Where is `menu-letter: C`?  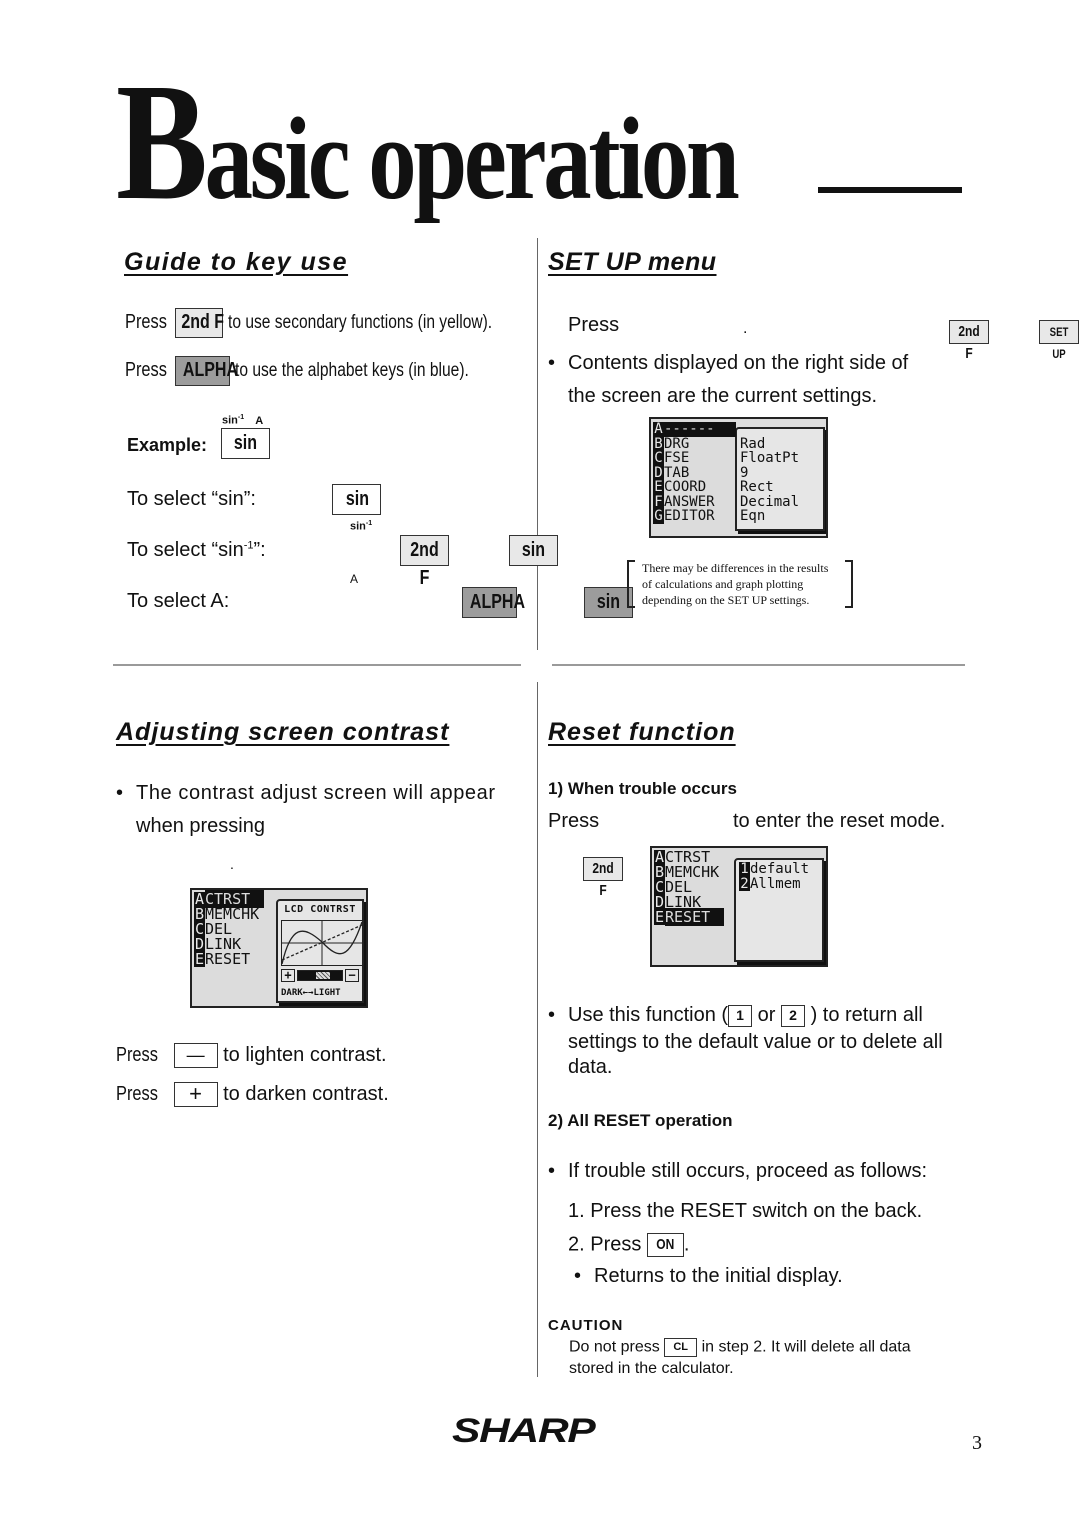 menu-letter: C is located at coordinates (658, 458).